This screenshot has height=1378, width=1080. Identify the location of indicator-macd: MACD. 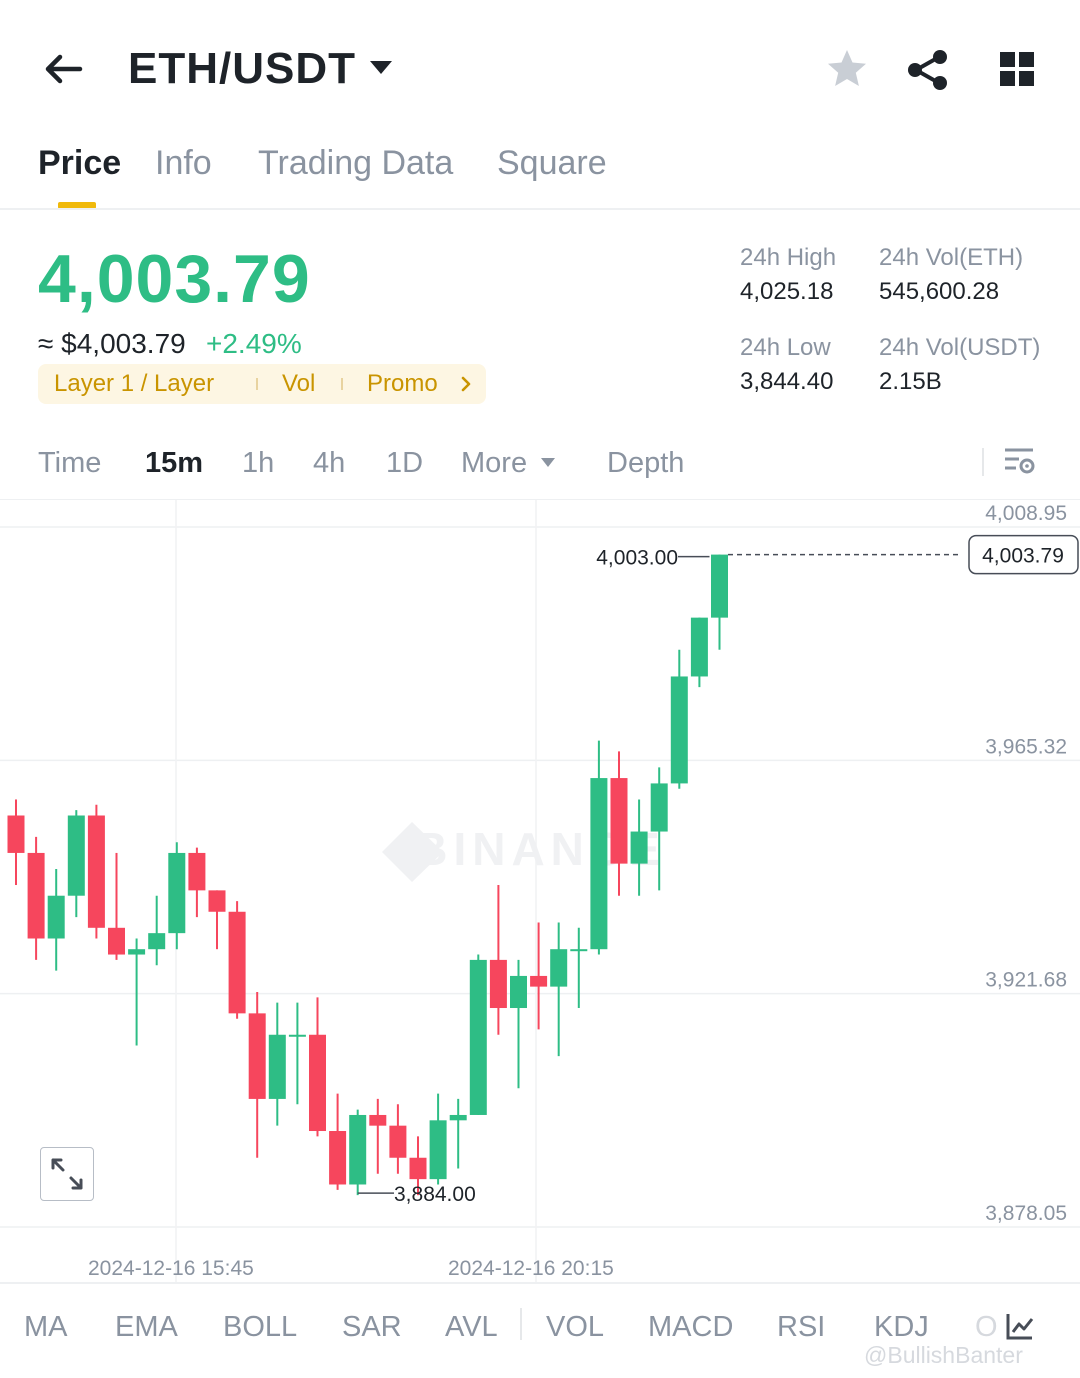
(690, 1327).